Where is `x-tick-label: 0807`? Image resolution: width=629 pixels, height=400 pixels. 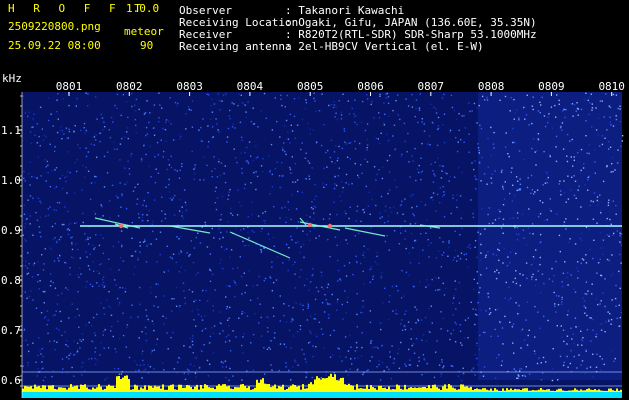 x-tick-label: 0807 is located at coordinates (431, 86).